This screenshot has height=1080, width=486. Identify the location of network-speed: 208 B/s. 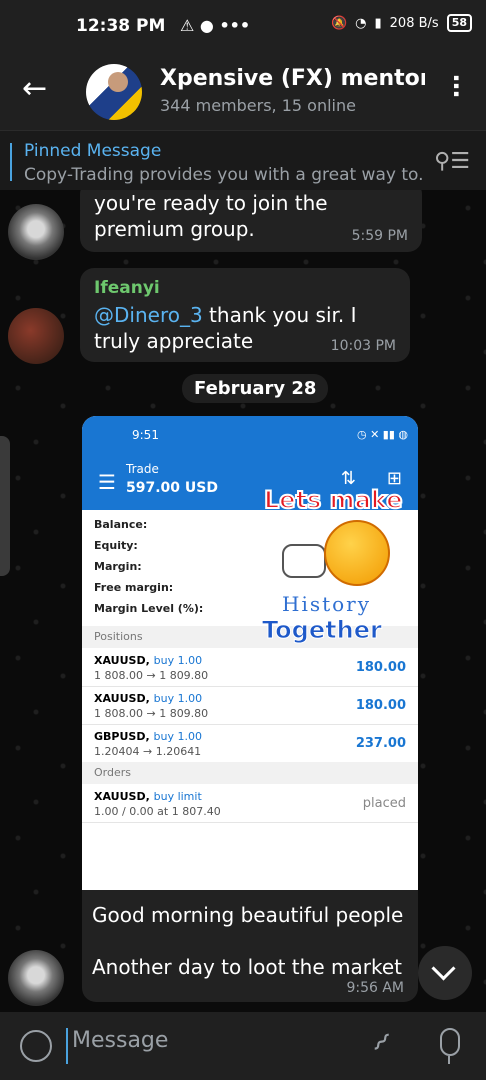
(414, 23).